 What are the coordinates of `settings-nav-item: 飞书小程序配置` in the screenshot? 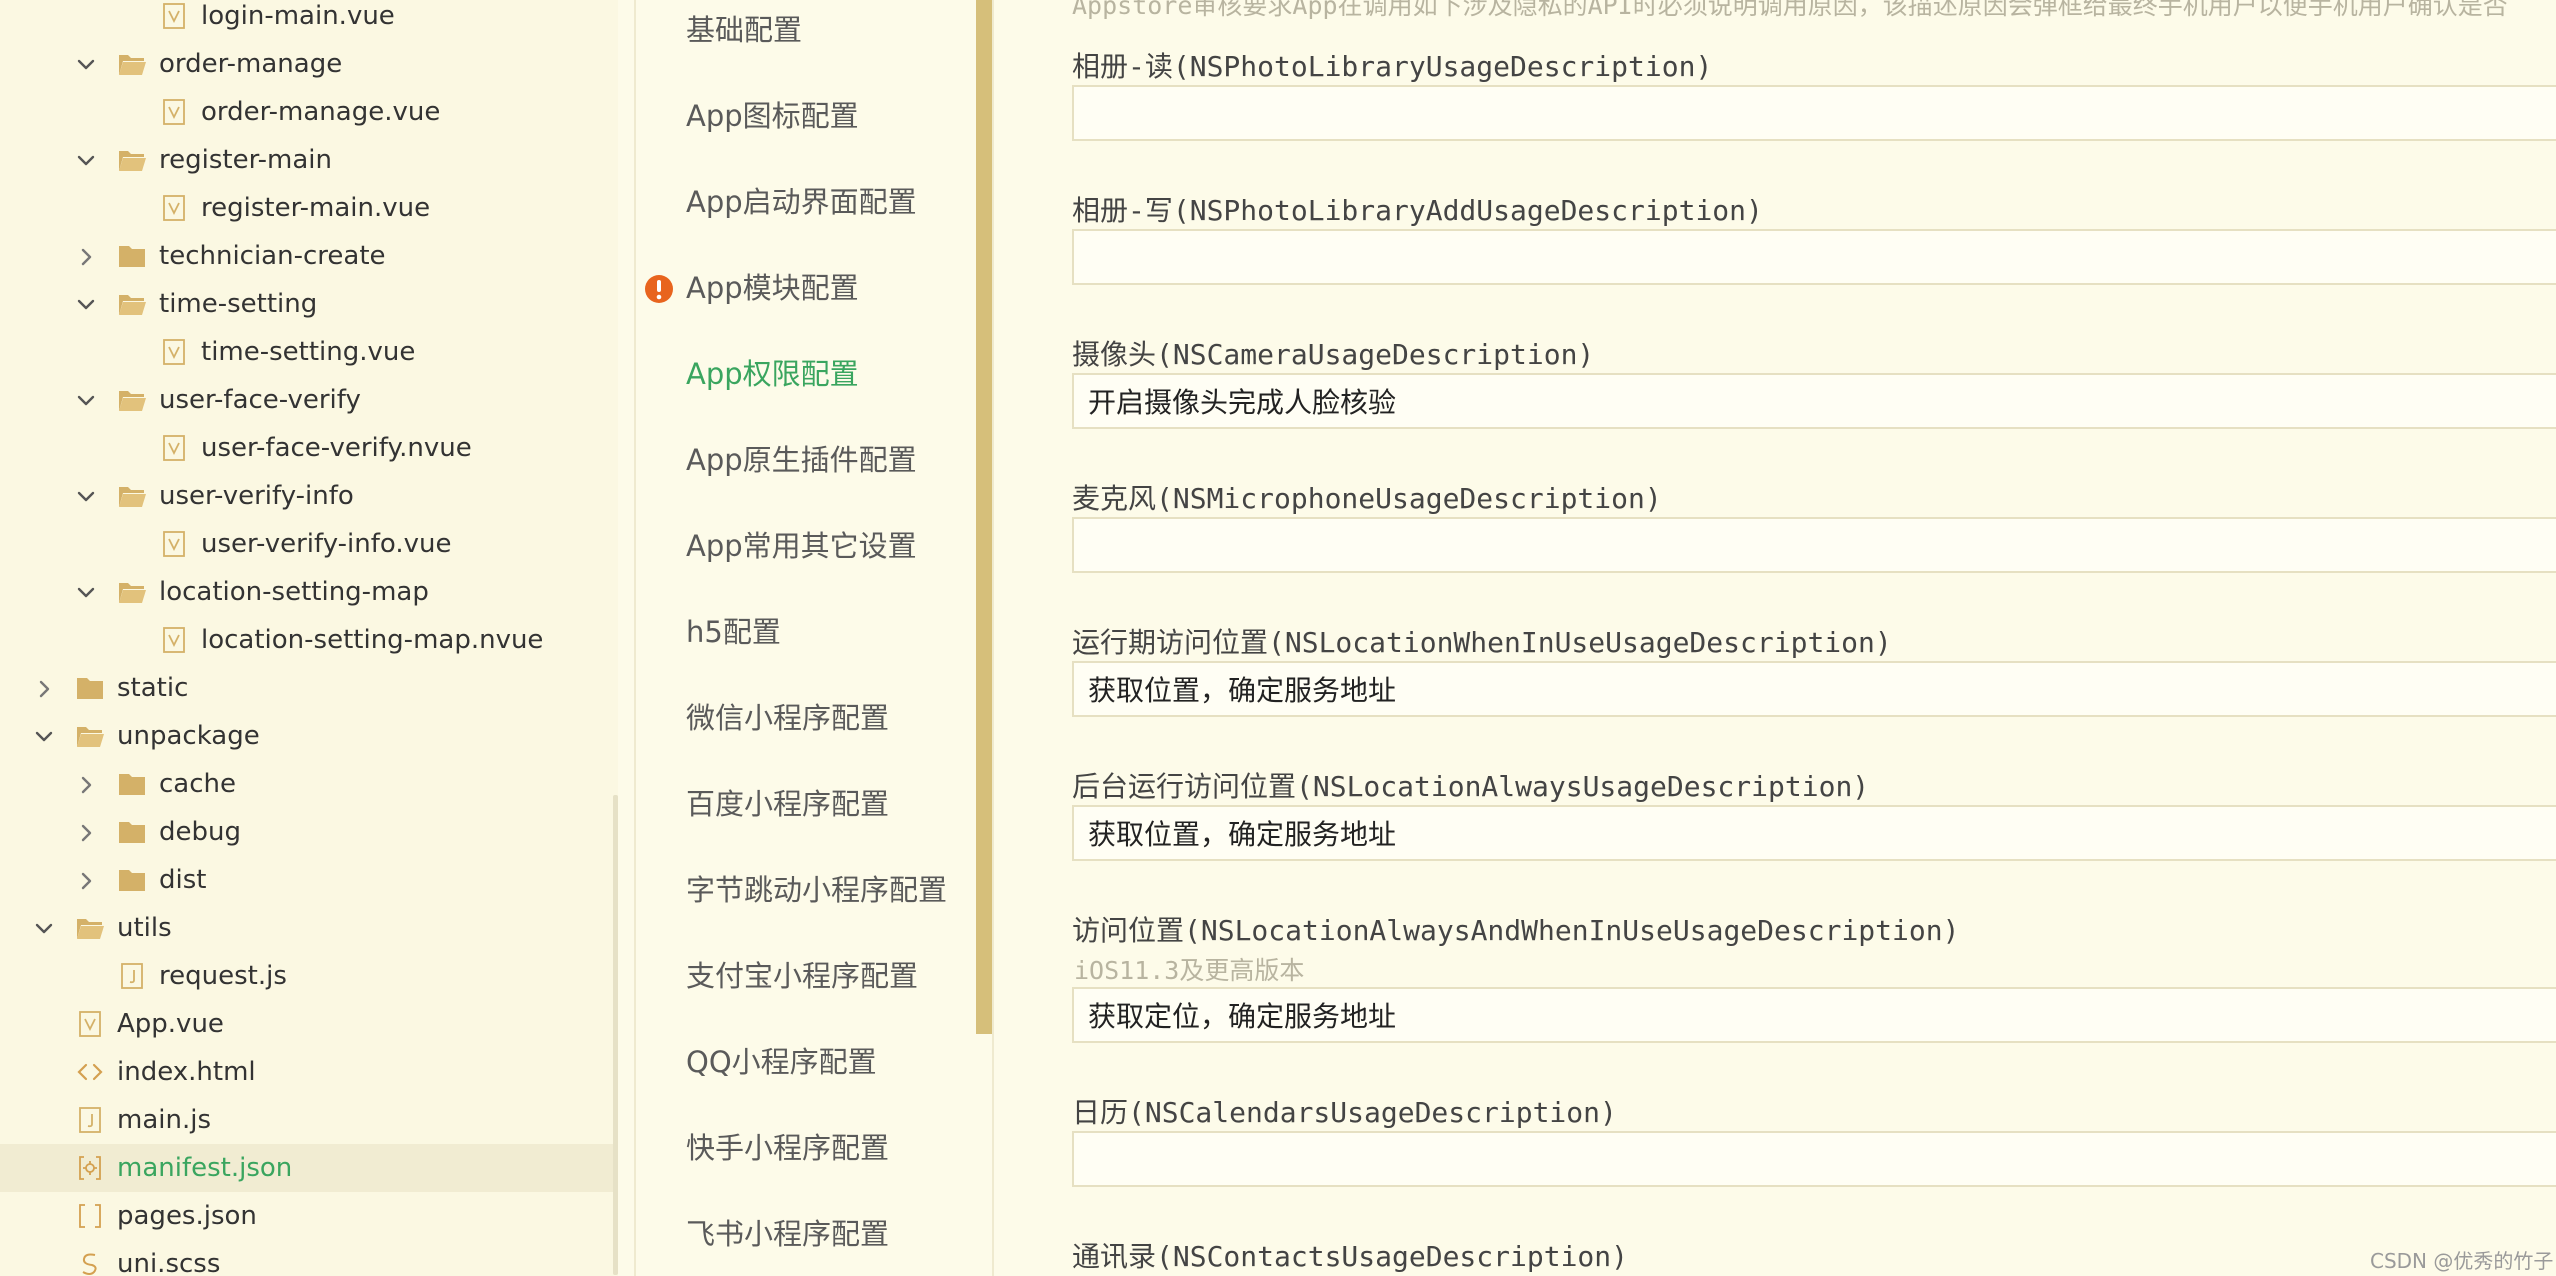 It's located at (787, 1234).